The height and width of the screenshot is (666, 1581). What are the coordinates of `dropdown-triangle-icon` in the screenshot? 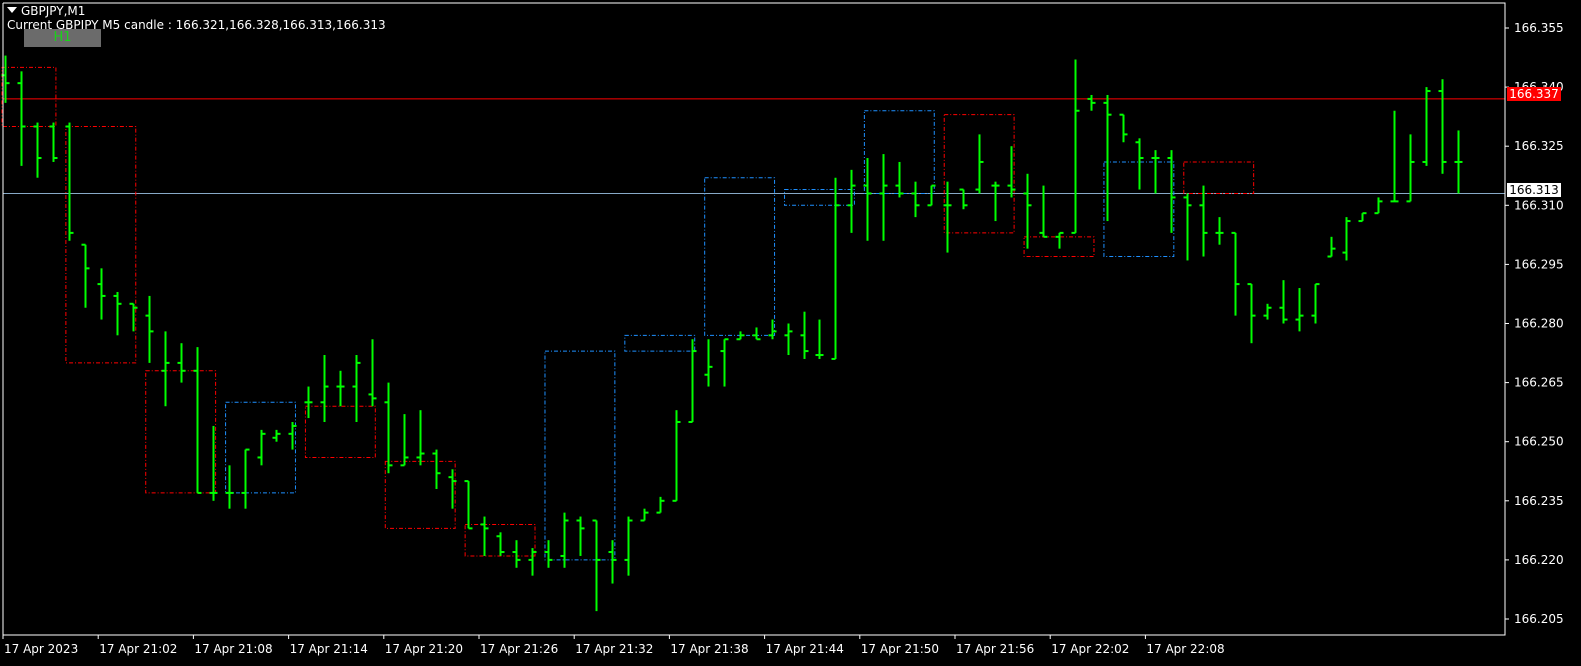 It's located at (12, 10).